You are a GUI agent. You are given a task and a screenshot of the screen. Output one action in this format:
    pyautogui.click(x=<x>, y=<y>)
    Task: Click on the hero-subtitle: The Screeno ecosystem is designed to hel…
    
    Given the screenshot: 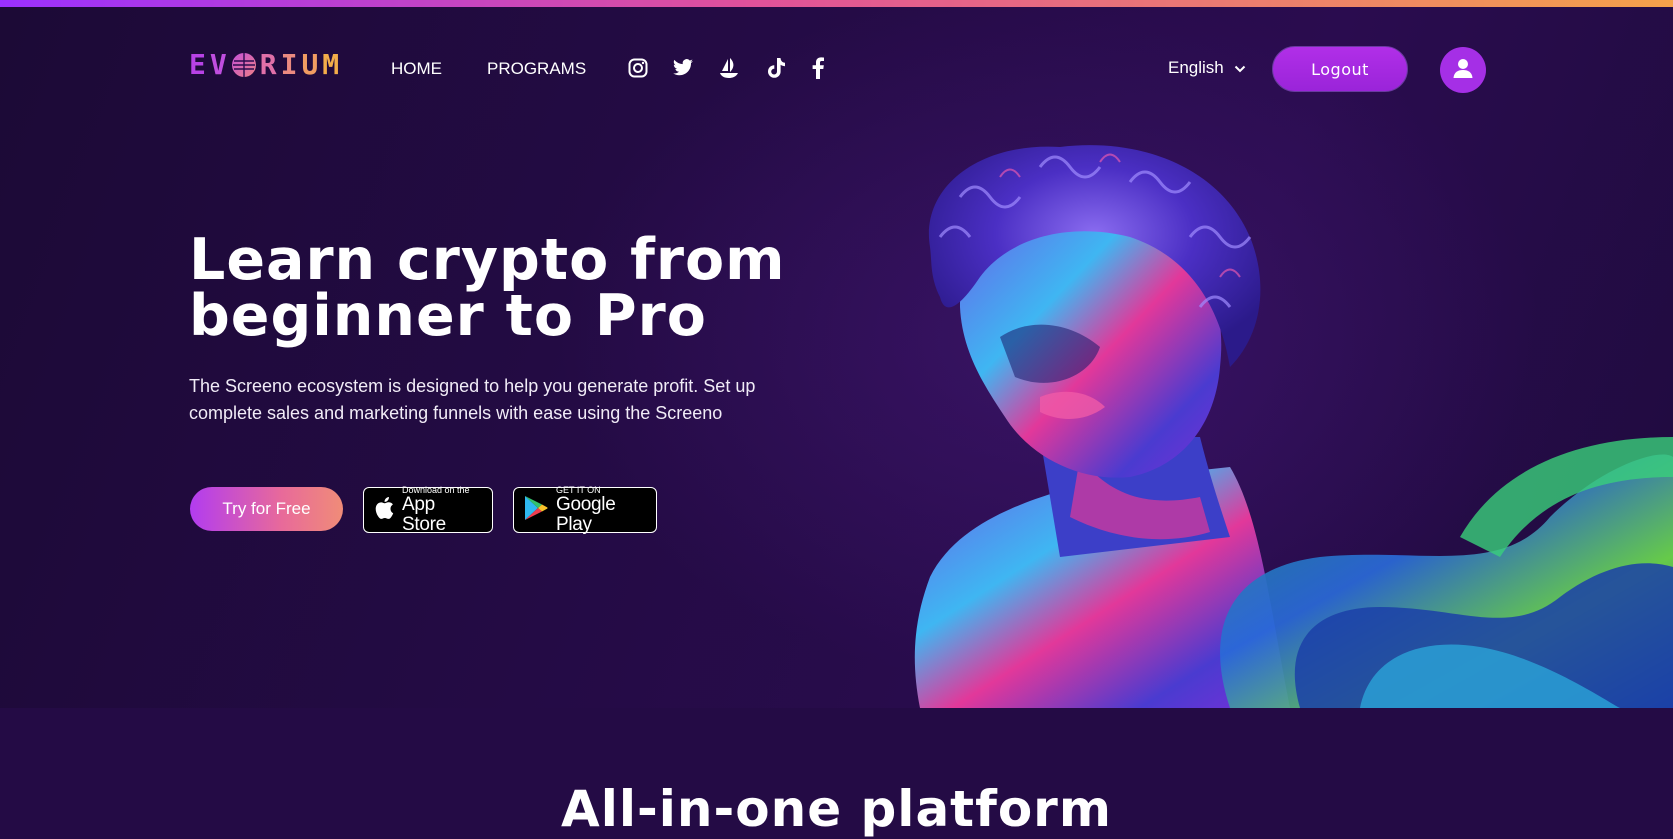 What is the action you would take?
    pyautogui.click(x=499, y=400)
    